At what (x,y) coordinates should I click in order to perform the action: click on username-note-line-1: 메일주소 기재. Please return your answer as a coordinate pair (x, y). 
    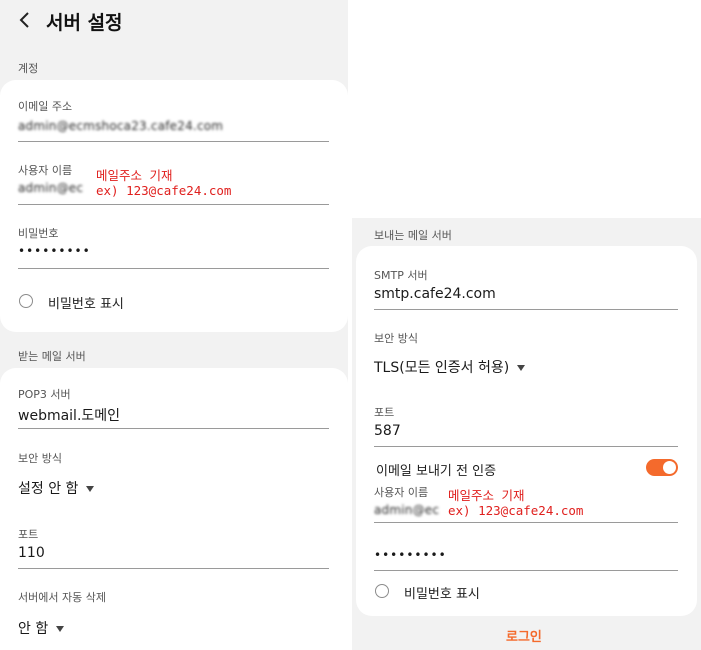
    Looking at the image, I should click on (134, 175).